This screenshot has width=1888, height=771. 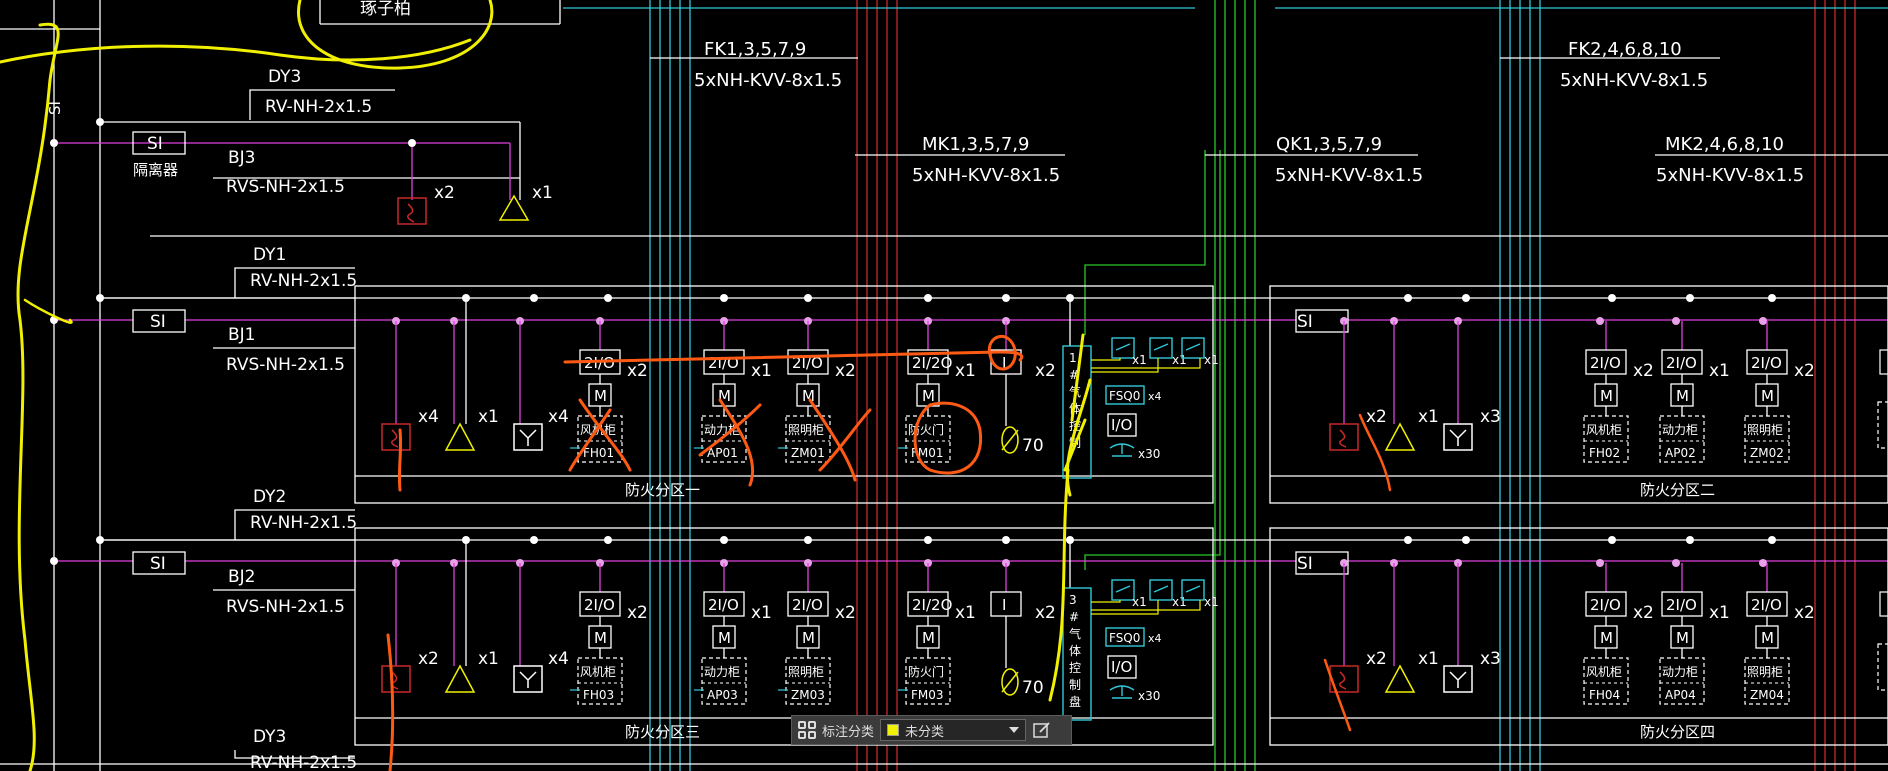 What do you see at coordinates (637, 371) in the screenshot?
I see `row1-module-mult: x2` at bounding box center [637, 371].